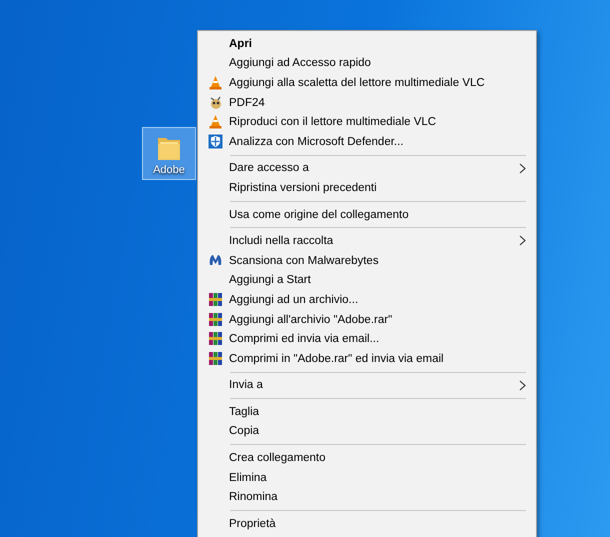  I want to click on menu-item: Apri, so click(367, 44).